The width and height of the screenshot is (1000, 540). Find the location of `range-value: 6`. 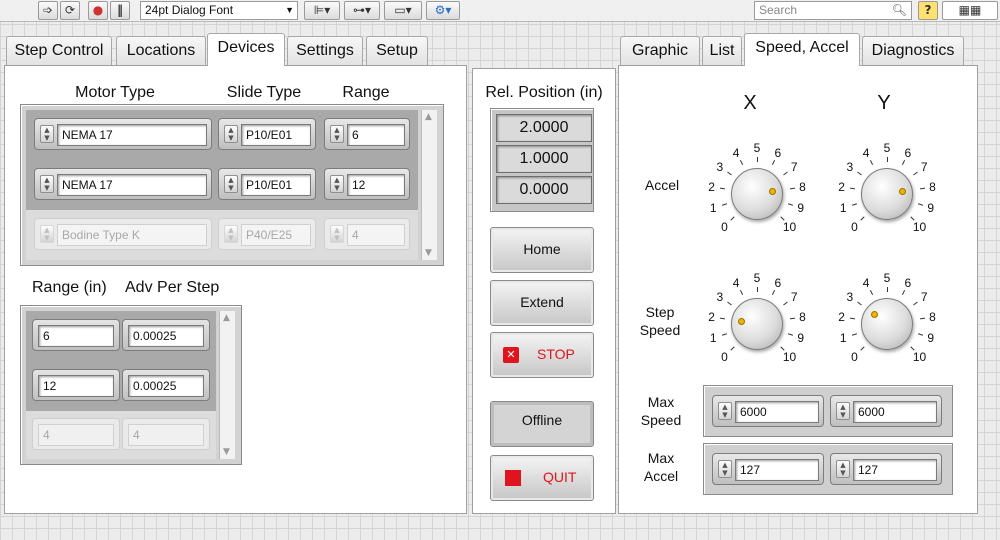

range-value: 6 is located at coordinates (76, 336).